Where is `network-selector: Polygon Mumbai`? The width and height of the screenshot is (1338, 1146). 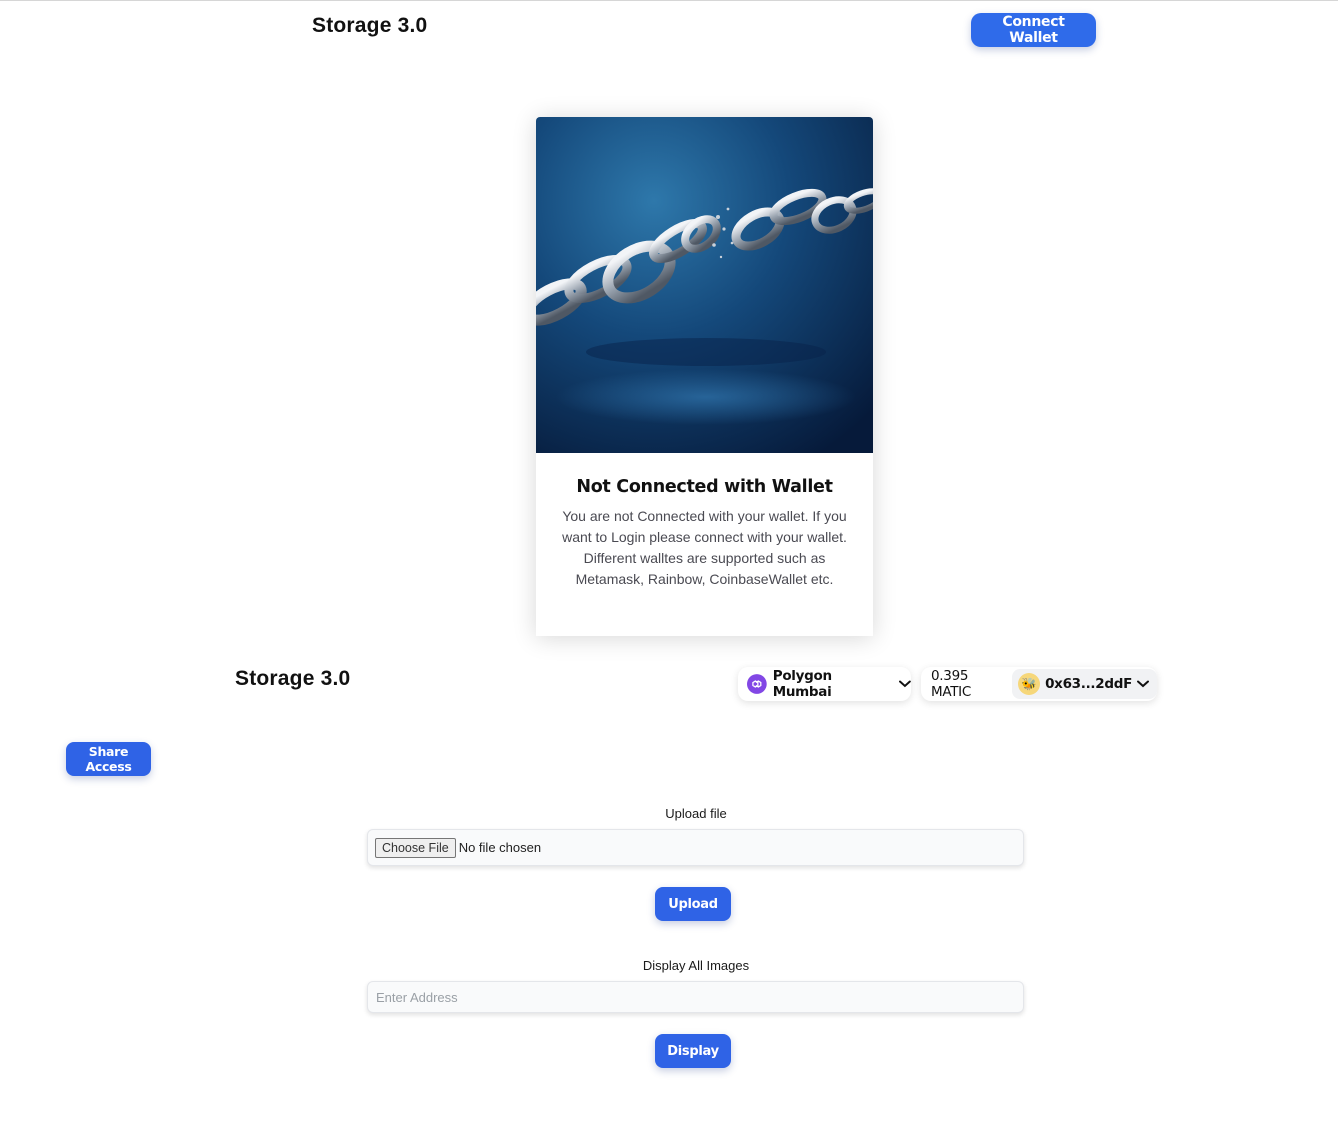 network-selector: Polygon Mumbai is located at coordinates (824, 684).